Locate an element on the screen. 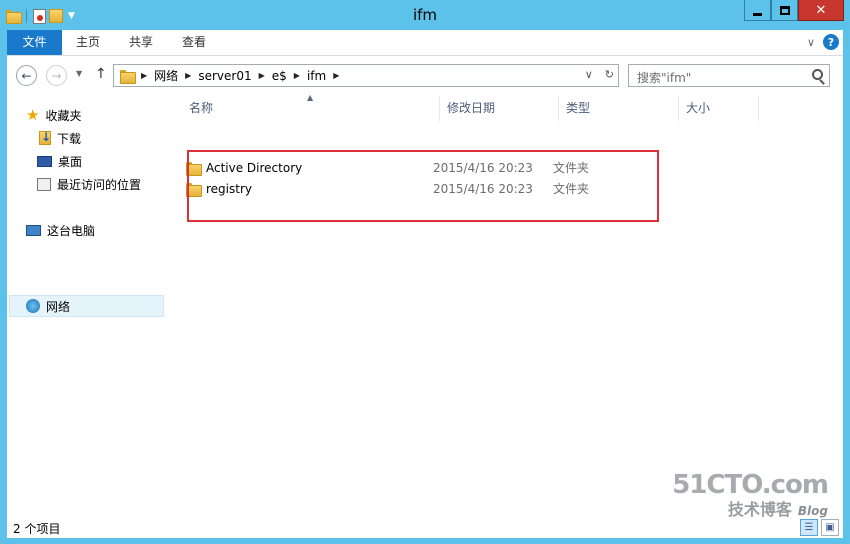 The image size is (850, 544). computer-icon is located at coordinates (33, 230).